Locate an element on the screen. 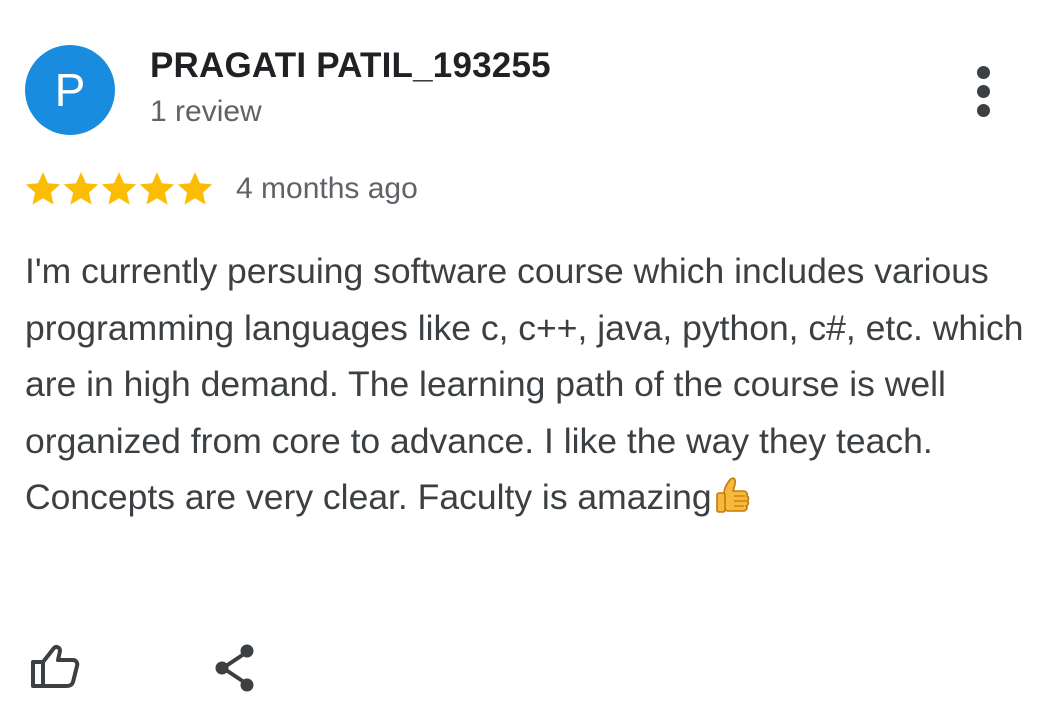 The image size is (1037, 715). share-icon is located at coordinates (234, 668).